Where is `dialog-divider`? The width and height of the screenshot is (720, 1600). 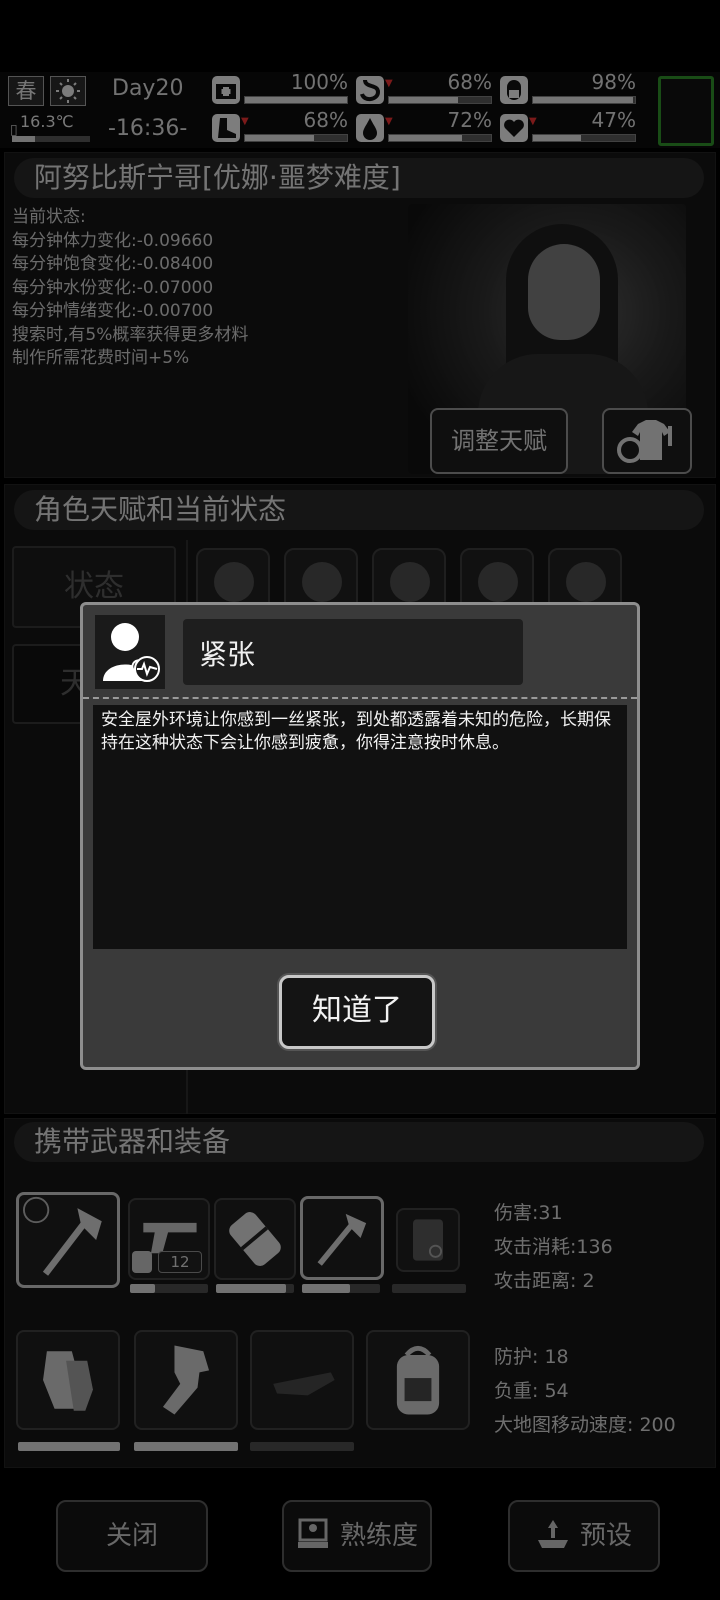
dialog-divider is located at coordinates (360, 698).